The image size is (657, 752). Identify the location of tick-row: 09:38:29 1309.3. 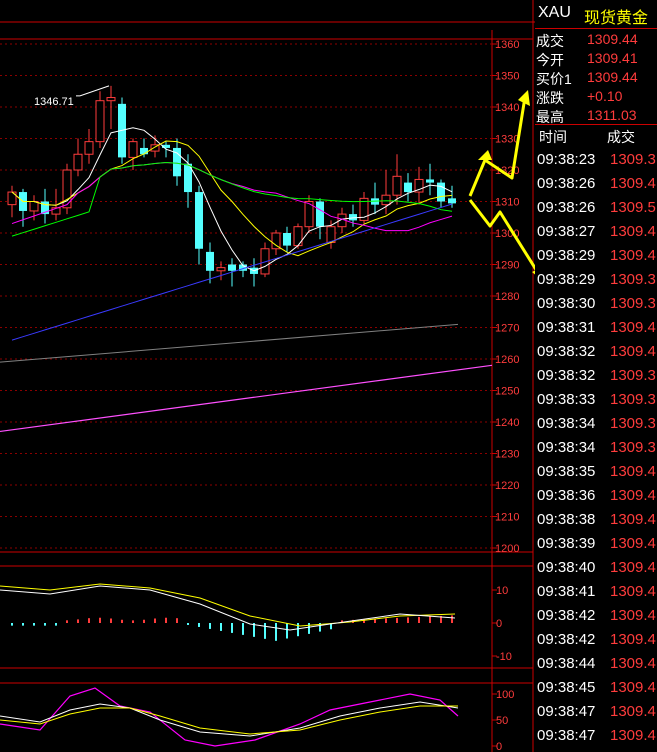
(596, 280).